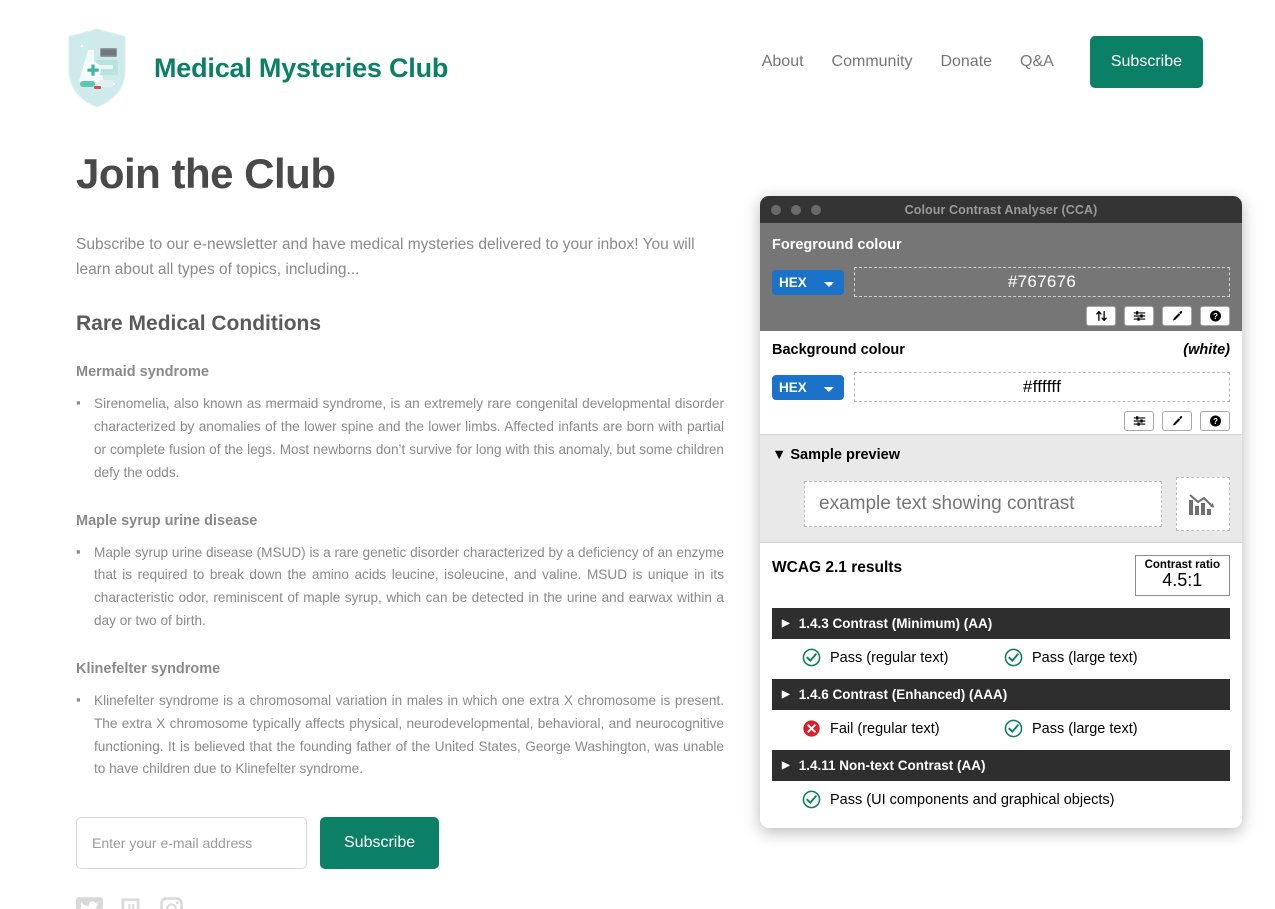 Image resolution: width=1275 pixels, height=909 pixels. What do you see at coordinates (845, 455) in the screenshot?
I see `sample-preview-label: Sample preview` at bounding box center [845, 455].